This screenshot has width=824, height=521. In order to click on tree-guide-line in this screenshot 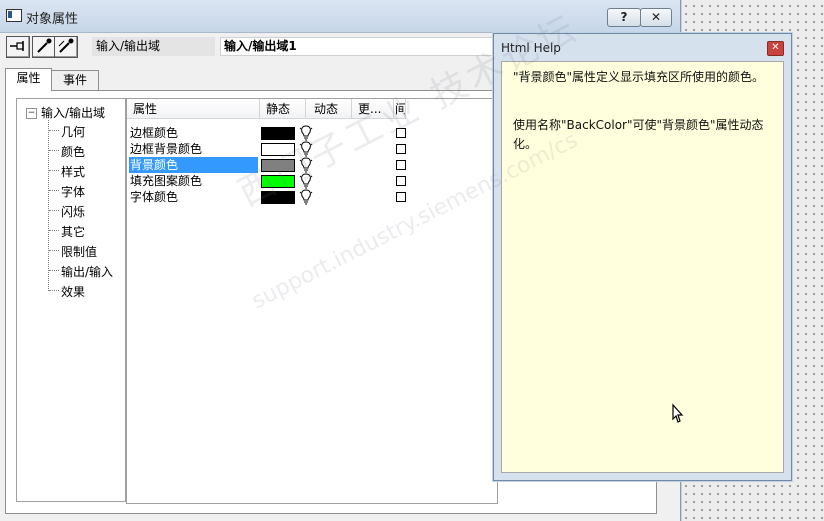, I will do `click(48, 205)`.